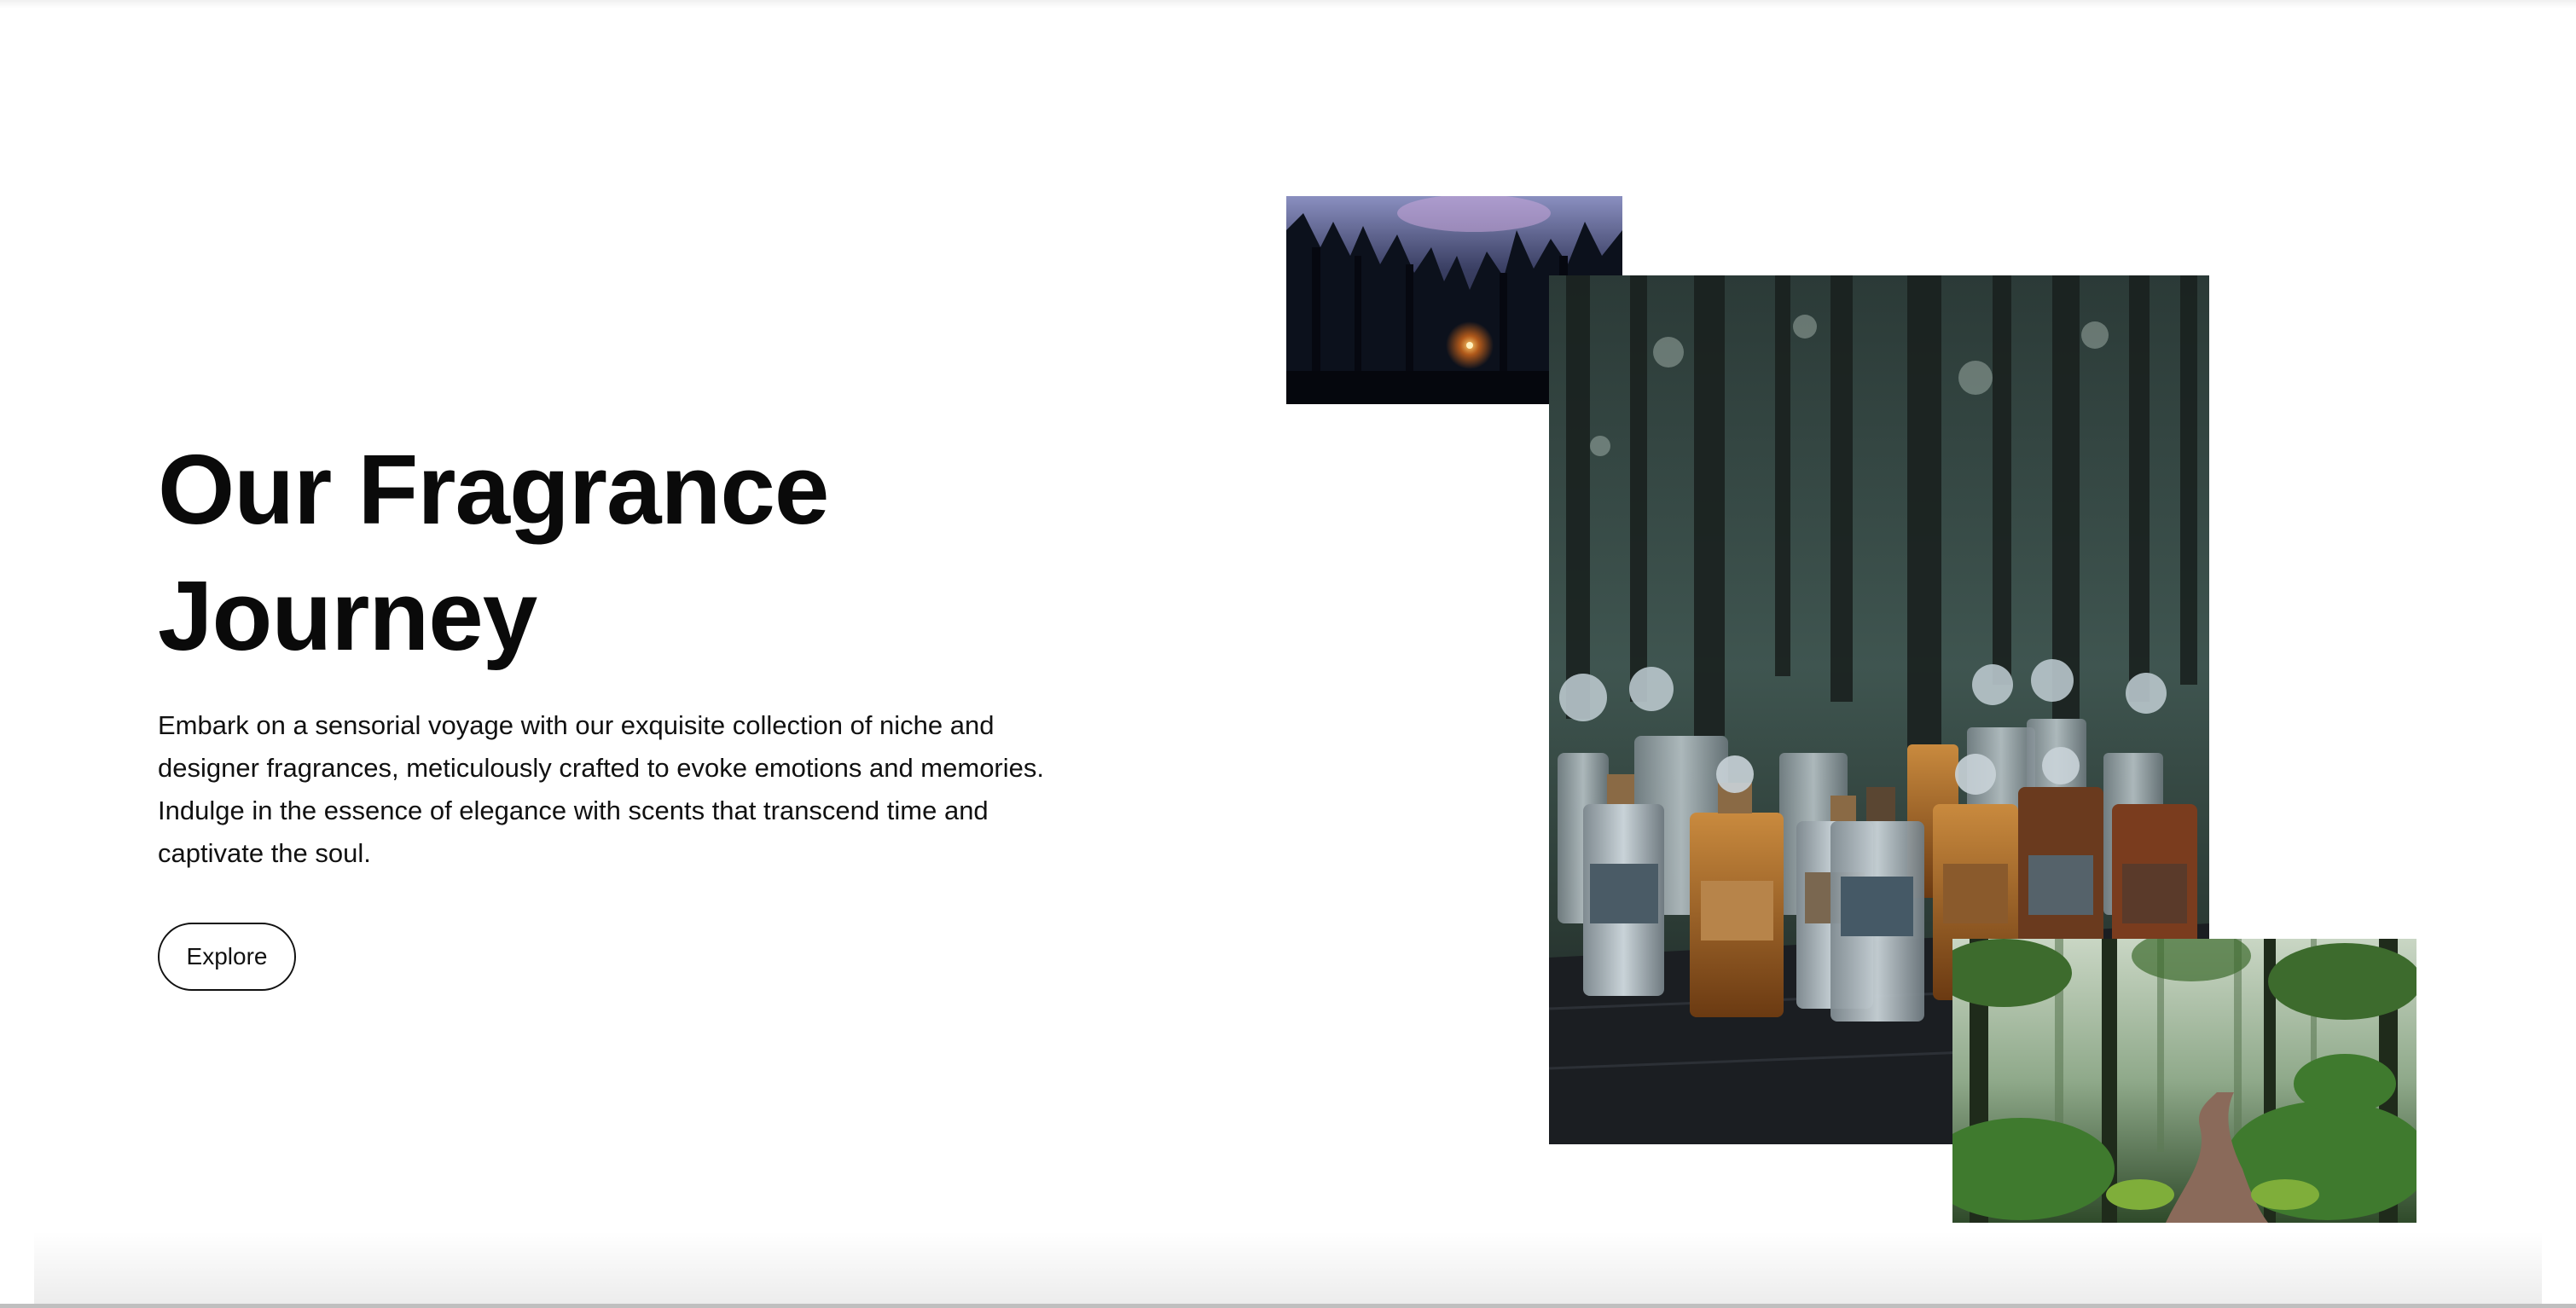  I want to click on hero-title-line-1: Our Fragrance, so click(493, 489).